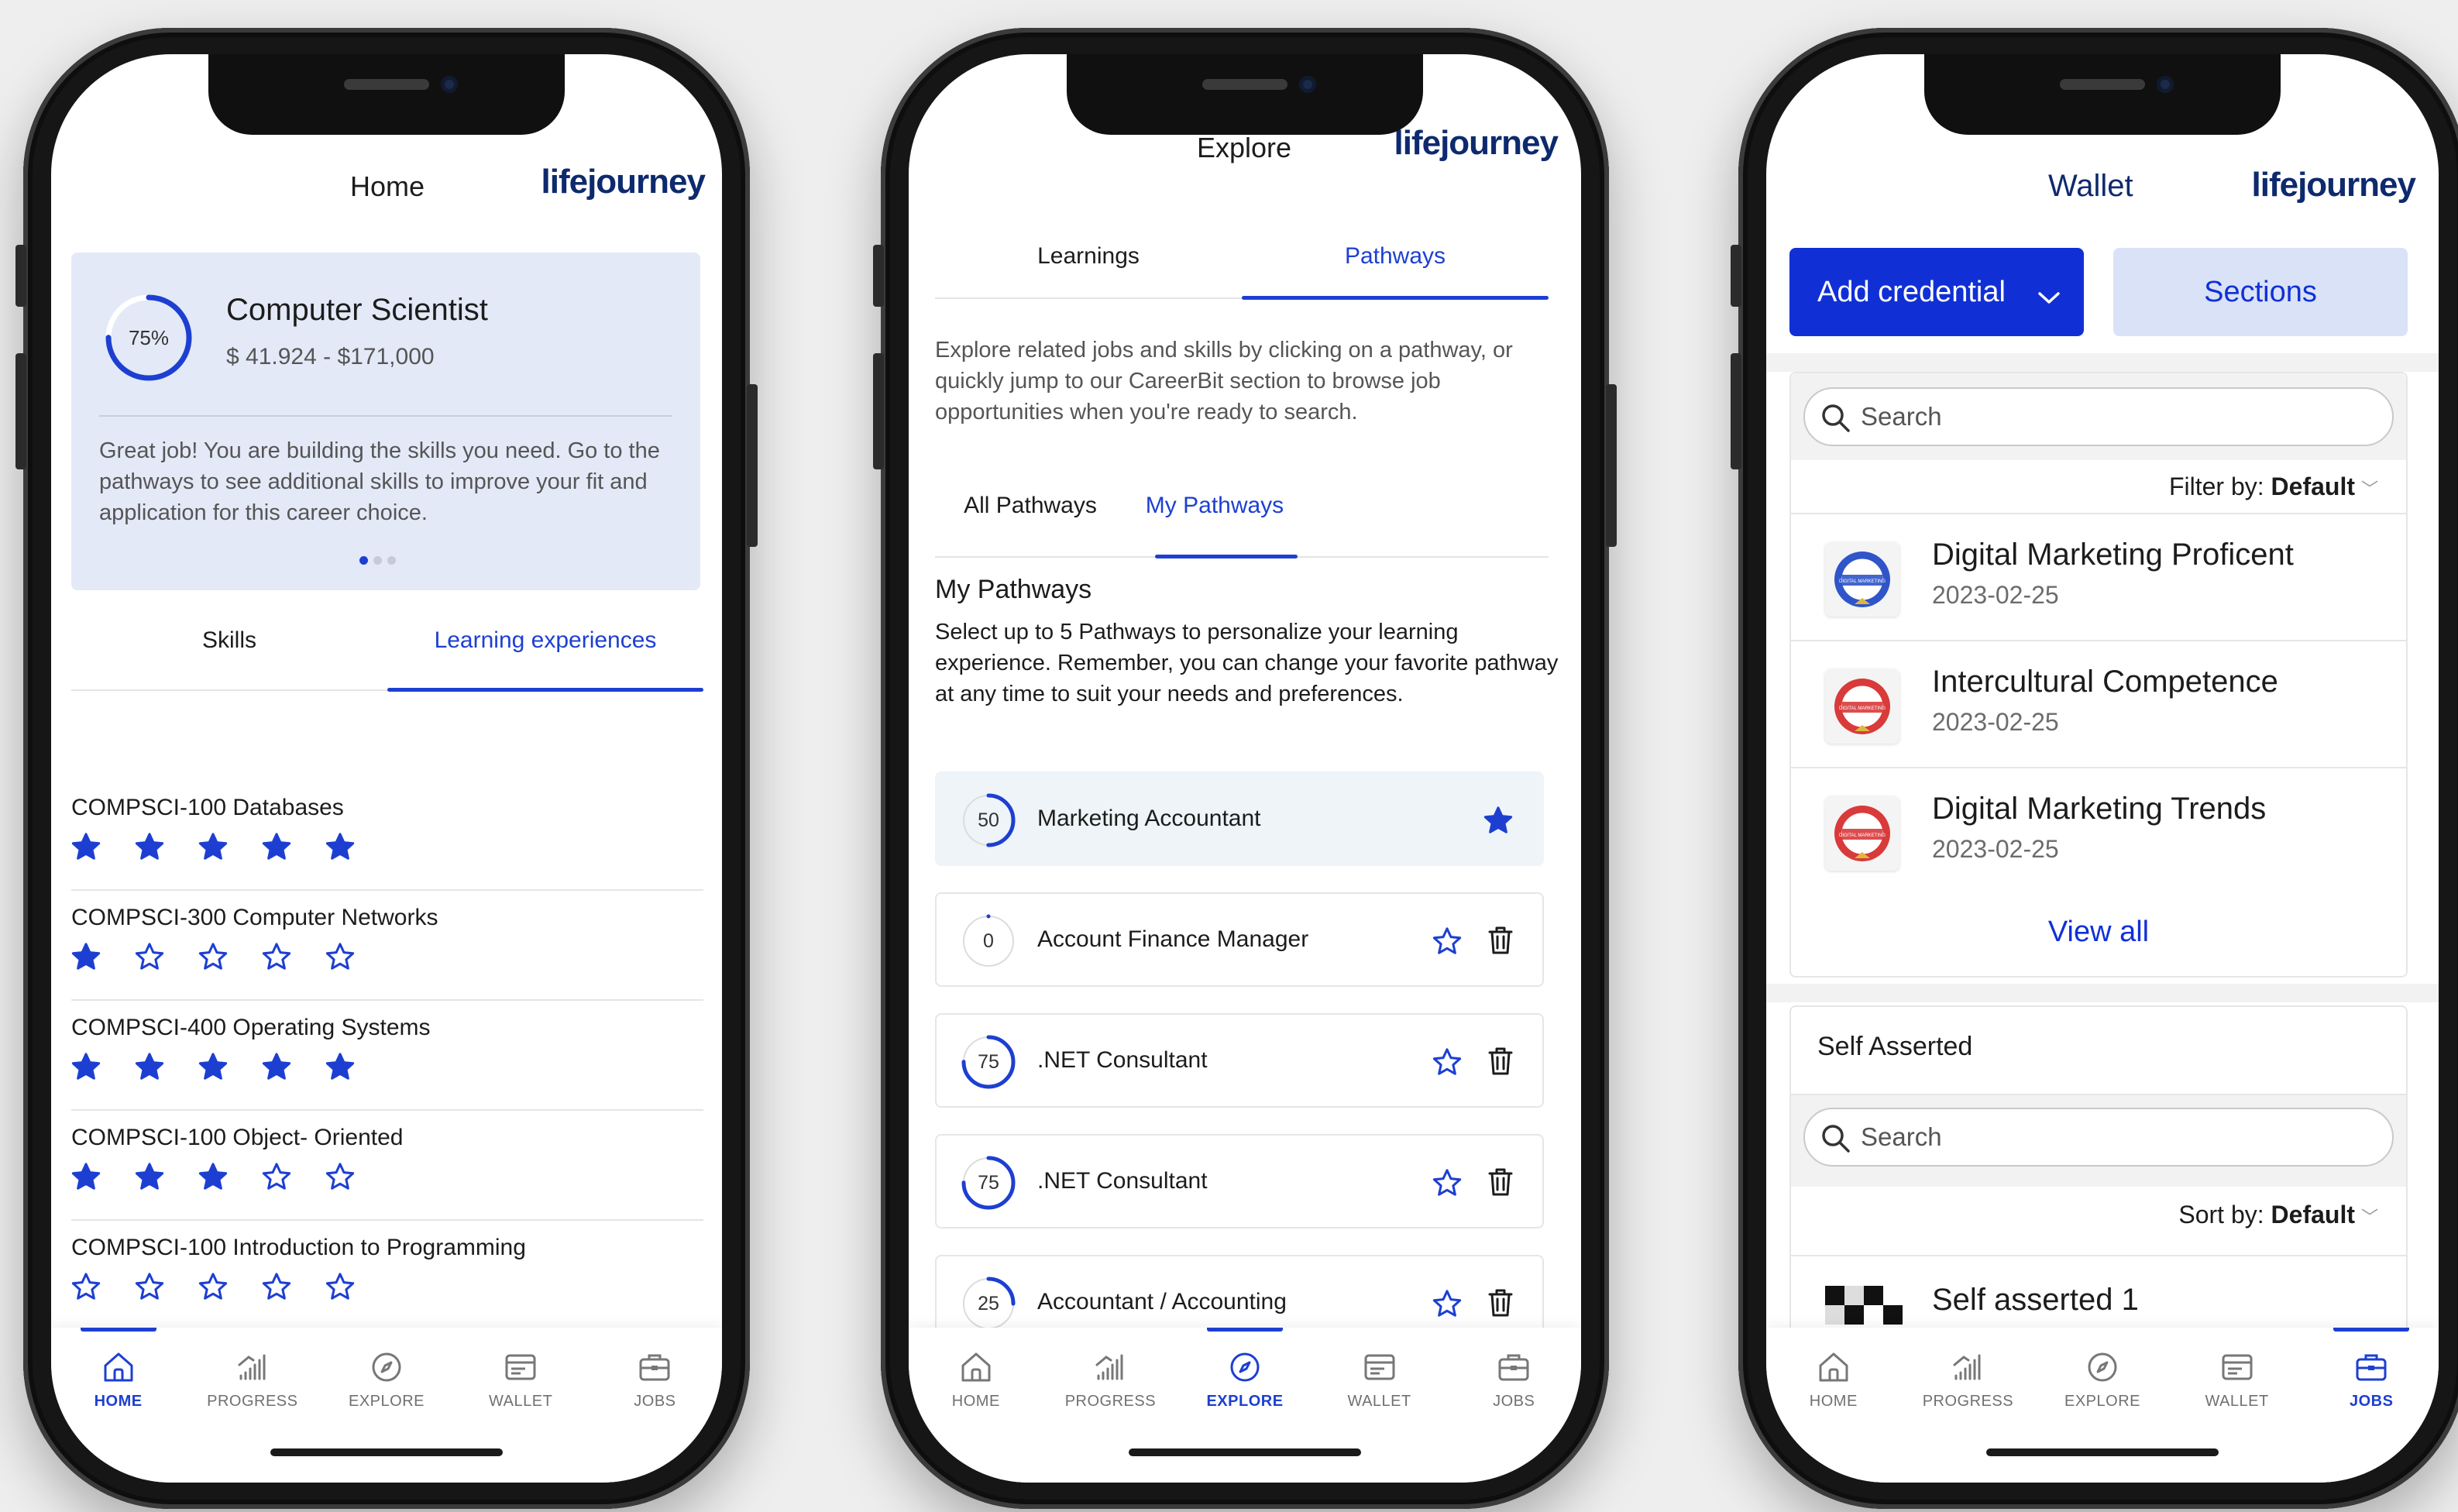  Describe the element at coordinates (1245, 1401) in the screenshot. I see `tab-label: EXPLORE` at that location.